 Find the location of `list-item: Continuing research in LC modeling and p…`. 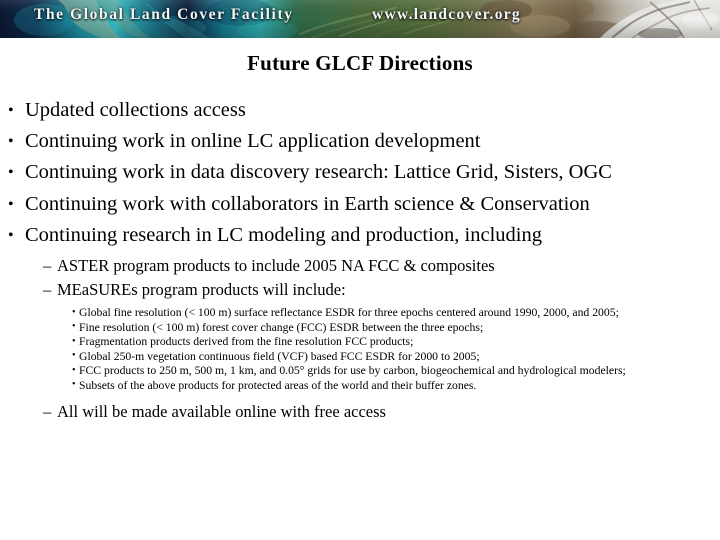

list-item: Continuing research in LC modeling and p… is located at coordinates (363, 235).